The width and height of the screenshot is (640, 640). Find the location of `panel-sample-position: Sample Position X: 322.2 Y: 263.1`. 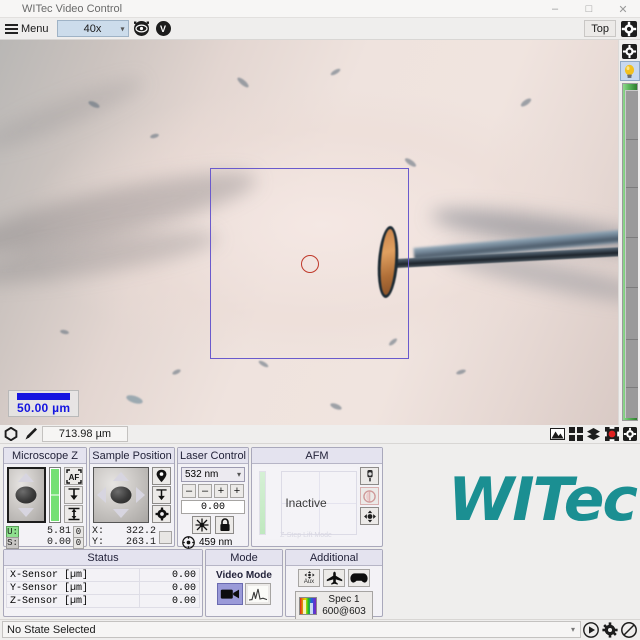

panel-sample-position: Sample Position X: 322.2 Y: 263.1 is located at coordinates (132, 497).